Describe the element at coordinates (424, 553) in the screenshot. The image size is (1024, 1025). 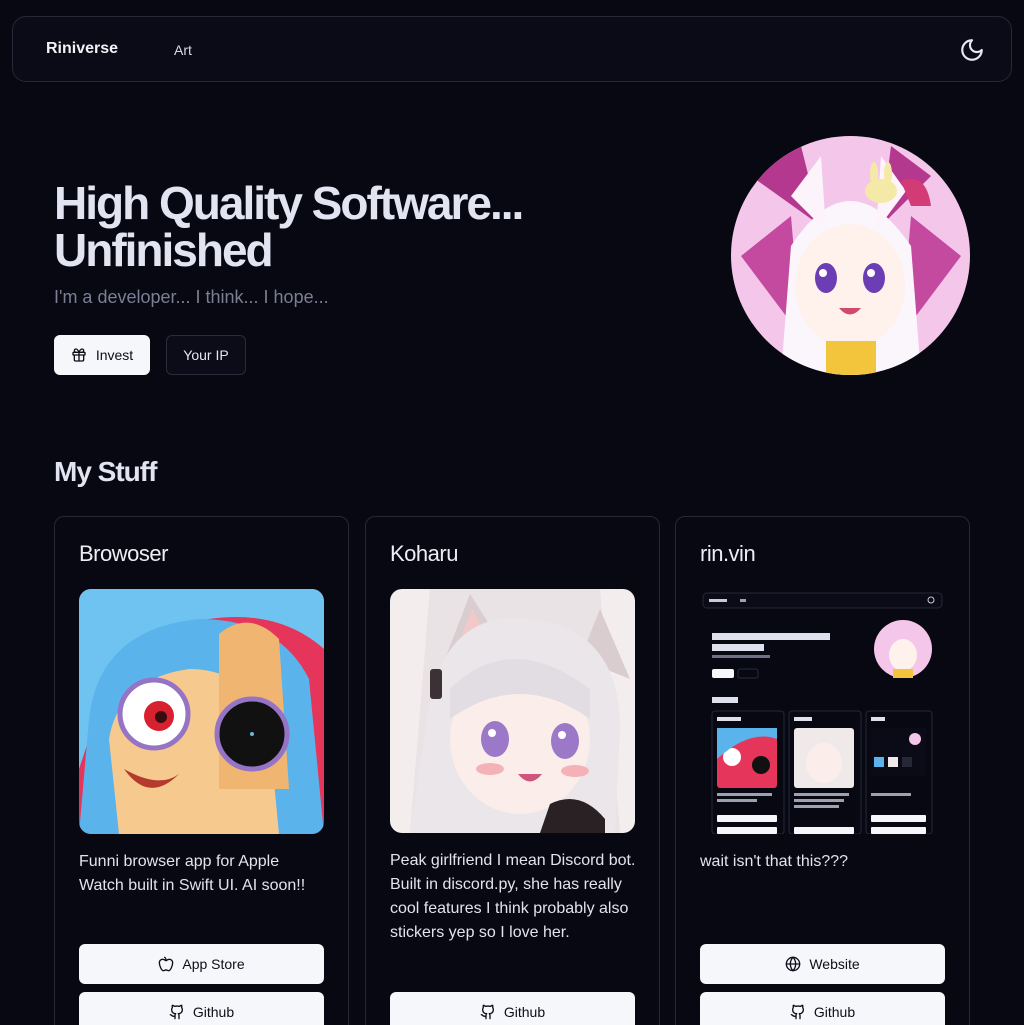
I see `card-title: Koharu` at that location.